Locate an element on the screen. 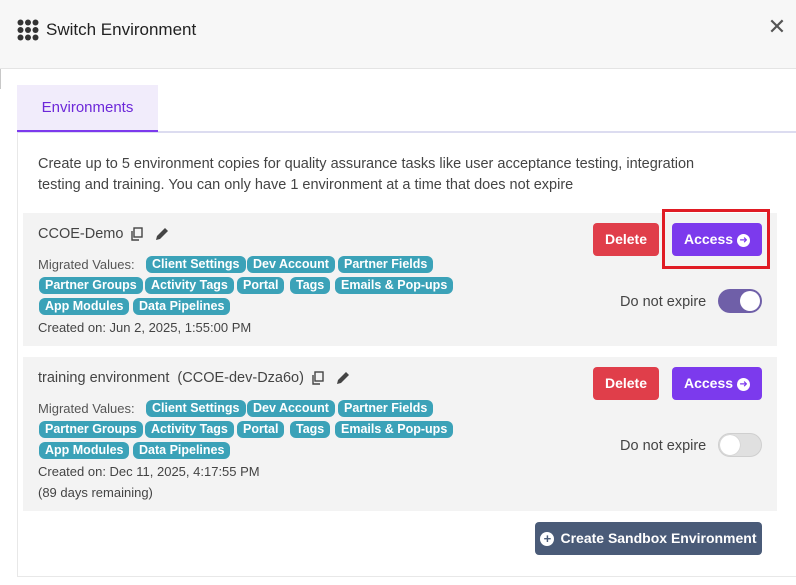 This screenshot has height=585, width=796. arrow-right-circle-icon: ➜ is located at coordinates (744, 384).